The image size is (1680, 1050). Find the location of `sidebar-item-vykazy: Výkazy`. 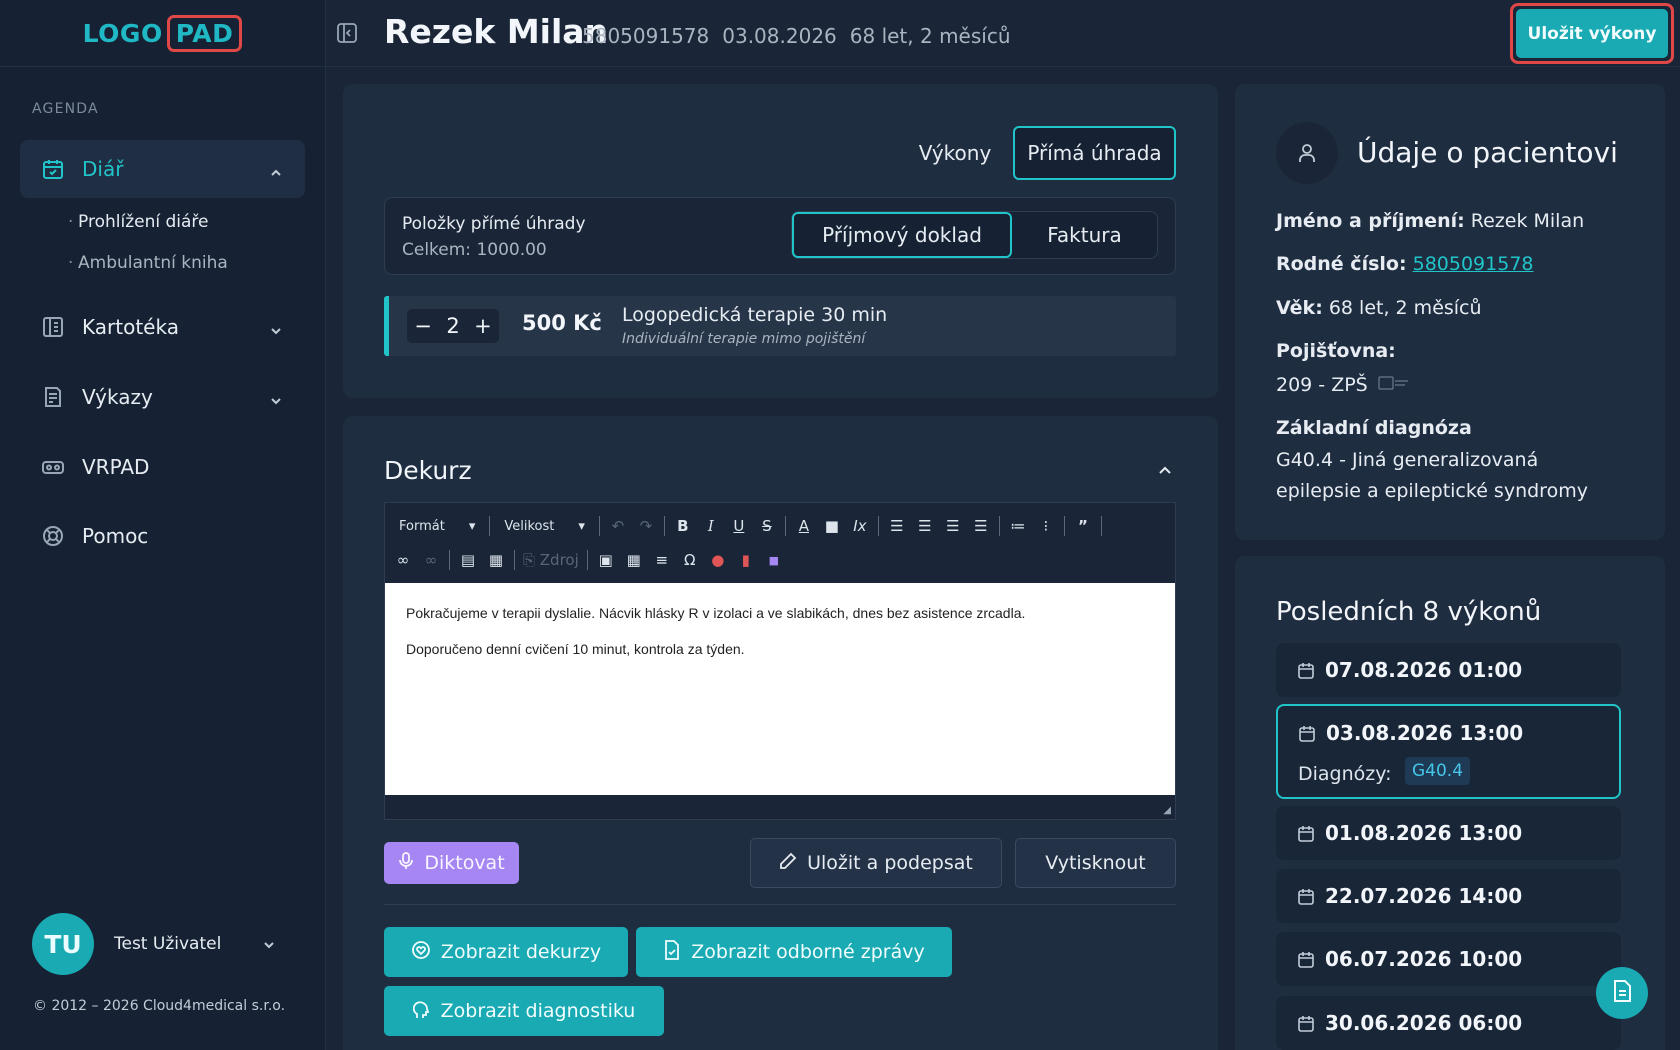

sidebar-item-vykazy: Výkazy is located at coordinates (162, 397).